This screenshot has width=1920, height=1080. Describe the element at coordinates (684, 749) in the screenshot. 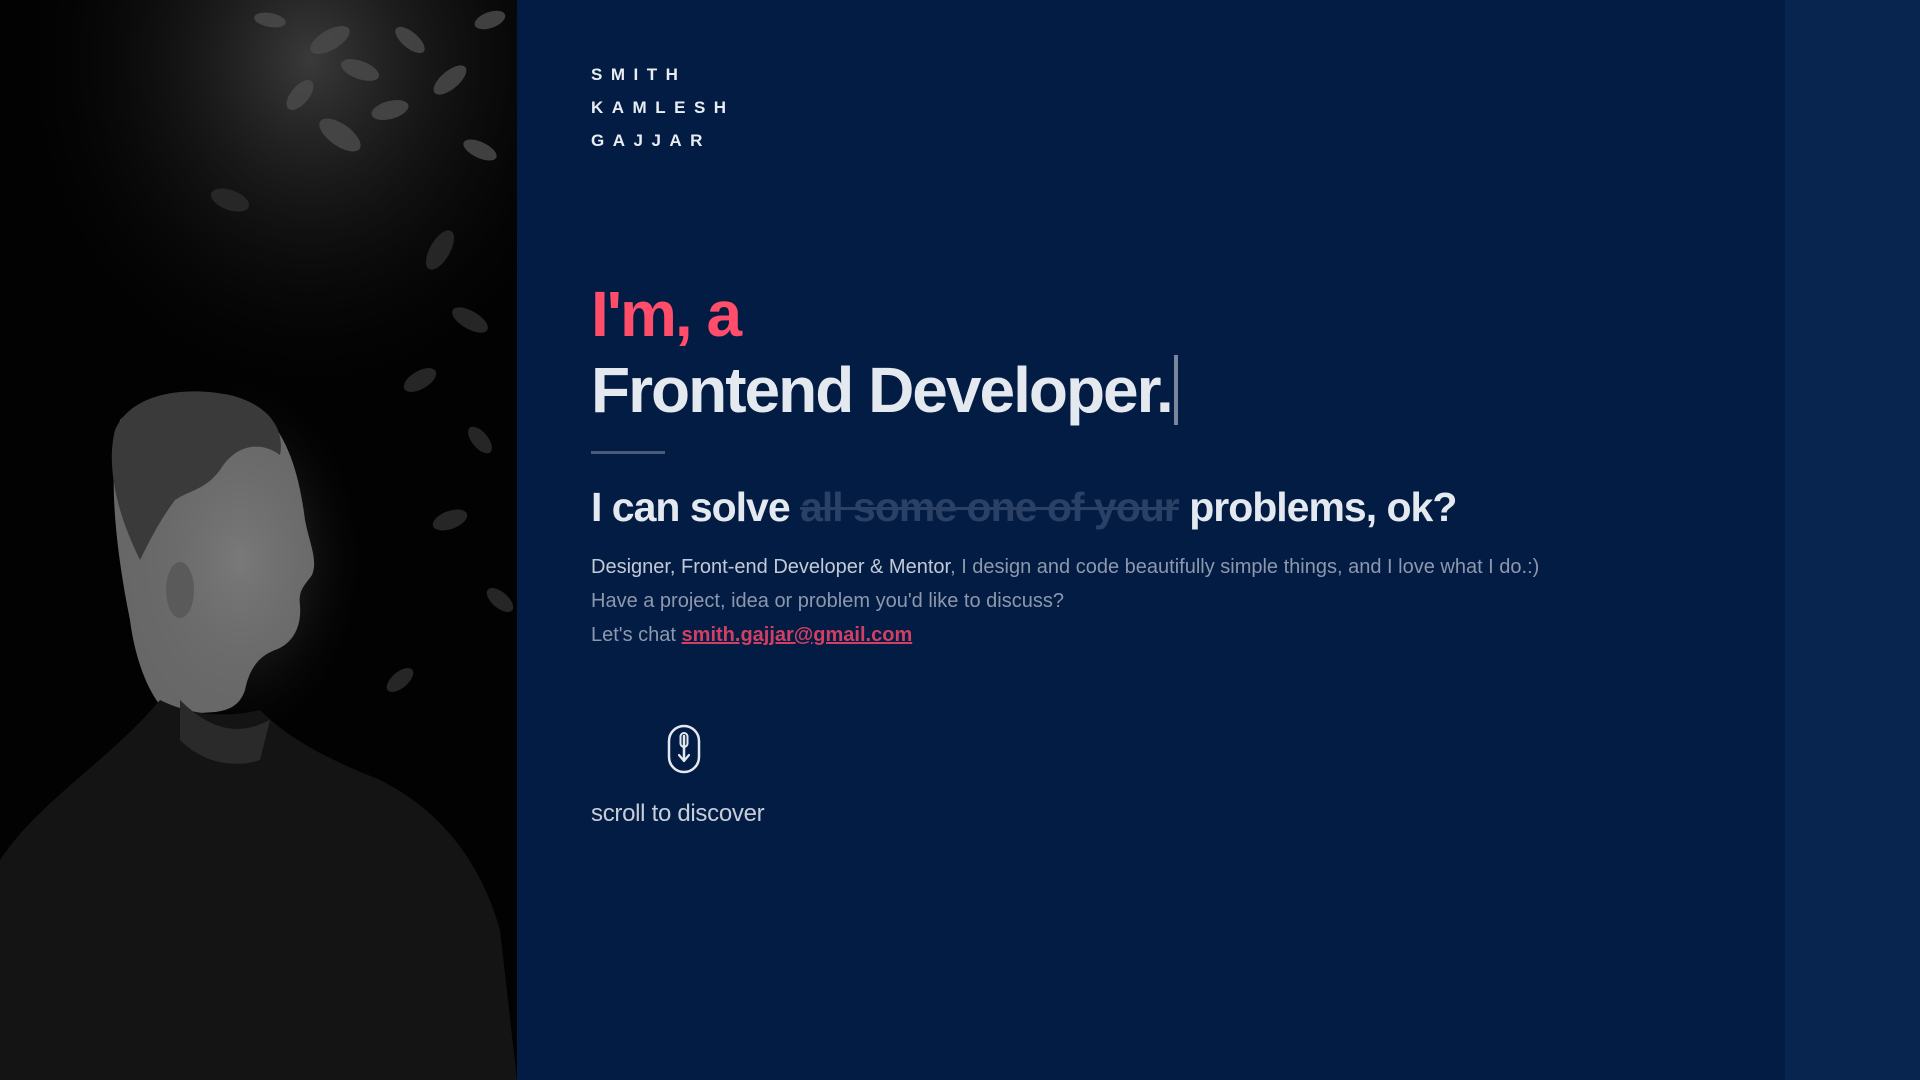

I see `mouse-scroll-icon` at that location.